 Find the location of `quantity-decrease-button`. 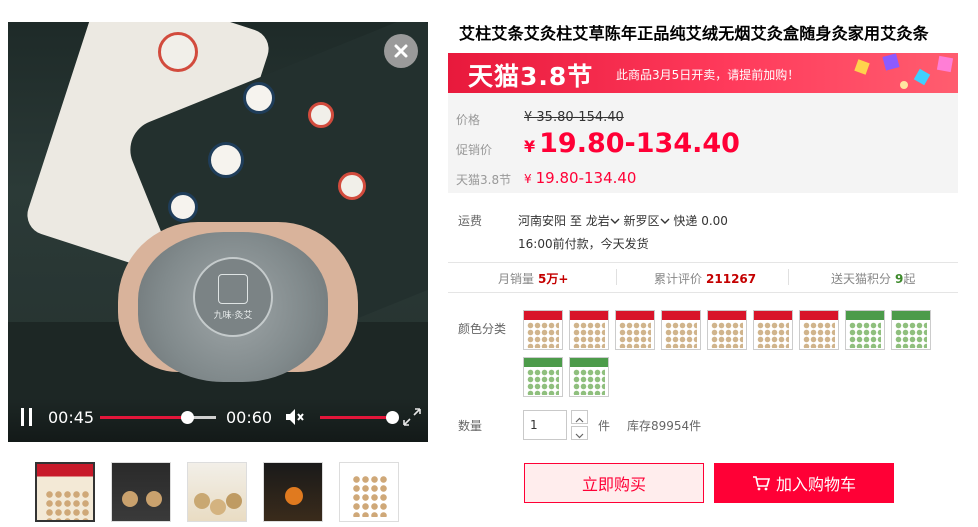

quantity-decrease-button is located at coordinates (579, 433).